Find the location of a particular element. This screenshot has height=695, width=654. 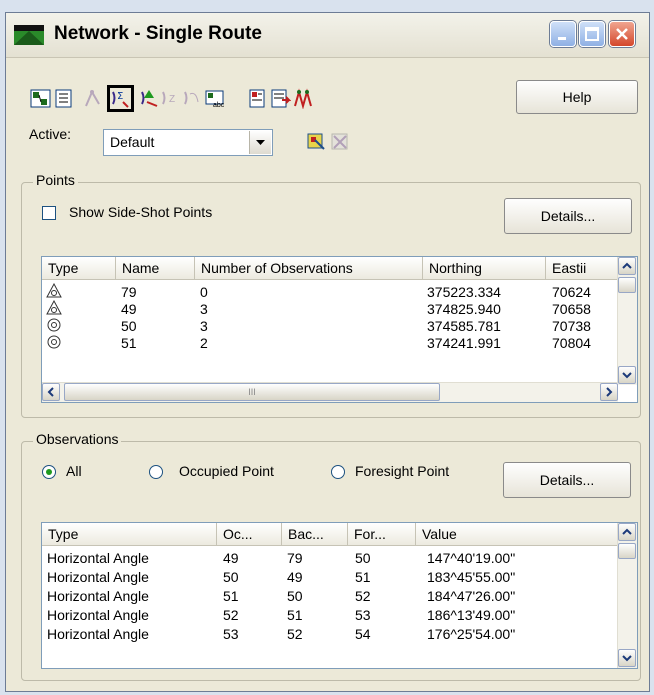

radio-occupied-point is located at coordinates (156, 472).